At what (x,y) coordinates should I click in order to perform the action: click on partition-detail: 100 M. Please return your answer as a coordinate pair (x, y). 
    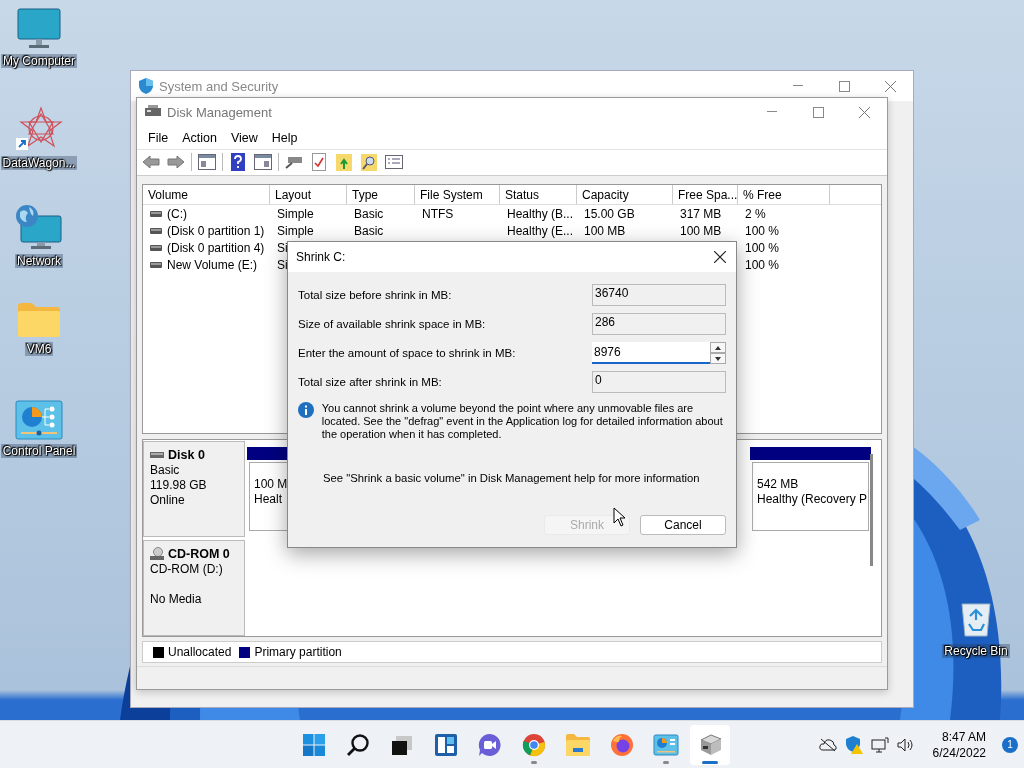
    Looking at the image, I should click on (271, 484).